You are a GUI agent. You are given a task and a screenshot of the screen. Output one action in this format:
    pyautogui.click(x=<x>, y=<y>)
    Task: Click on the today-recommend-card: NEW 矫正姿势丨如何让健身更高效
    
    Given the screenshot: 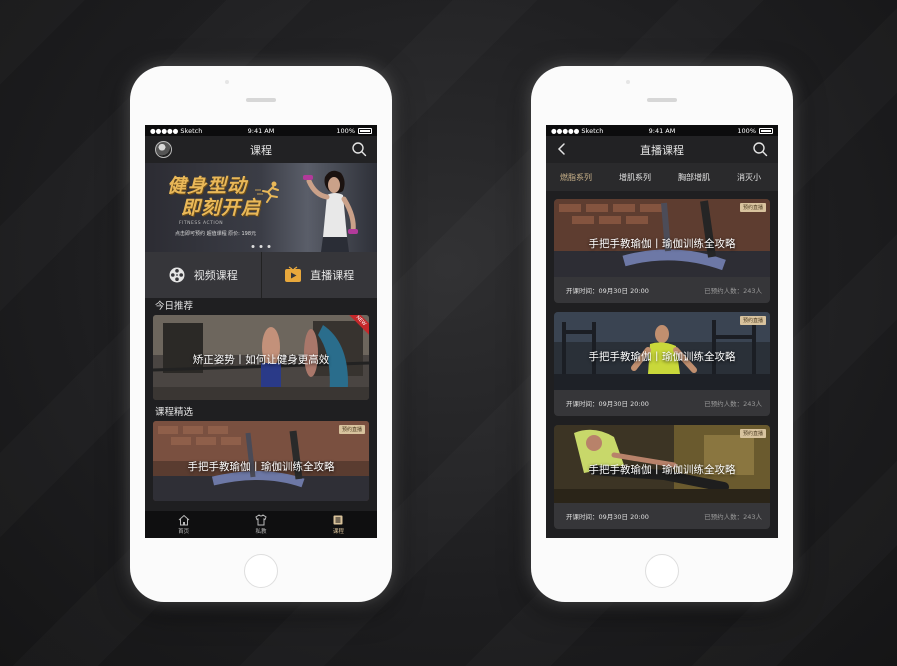 What is the action you would take?
    pyautogui.click(x=261, y=357)
    